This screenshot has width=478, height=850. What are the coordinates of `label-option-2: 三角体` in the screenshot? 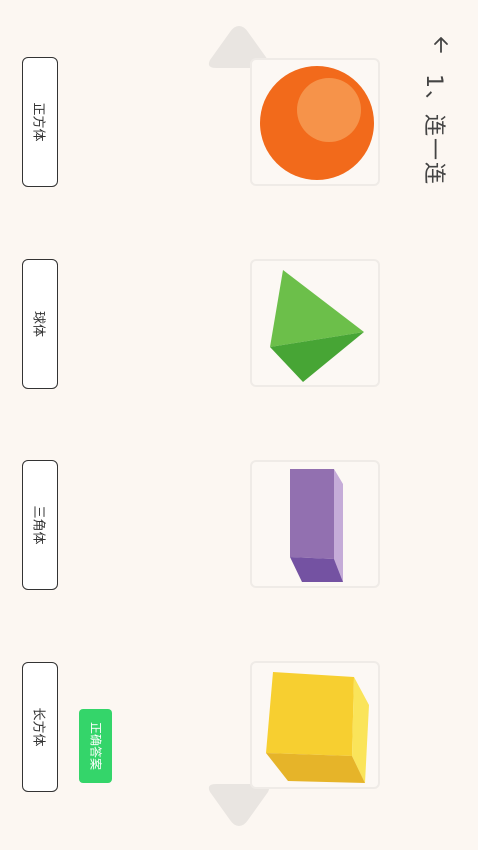 It's located at (40, 525).